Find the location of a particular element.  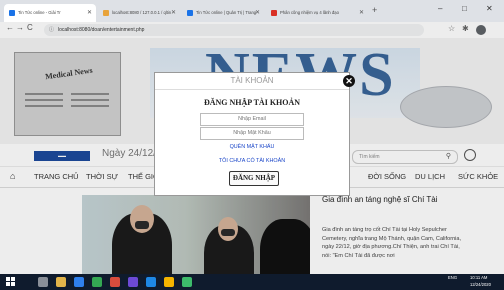

chrome-icon is located at coordinates (97, 282).